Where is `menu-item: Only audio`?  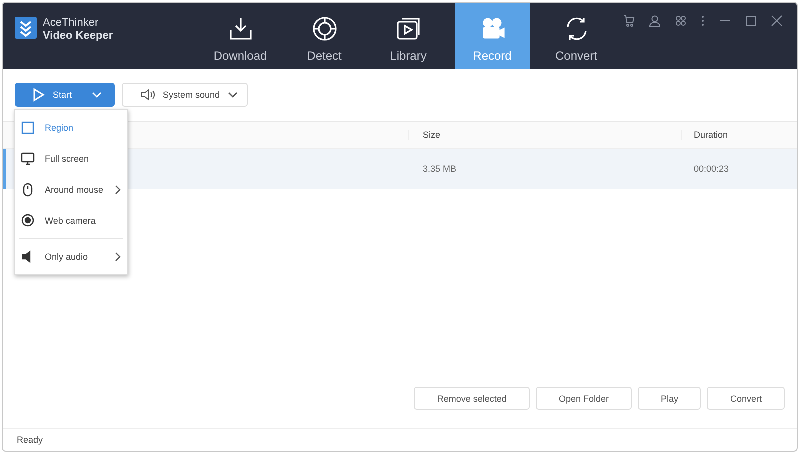
menu-item: Only audio is located at coordinates (71, 256).